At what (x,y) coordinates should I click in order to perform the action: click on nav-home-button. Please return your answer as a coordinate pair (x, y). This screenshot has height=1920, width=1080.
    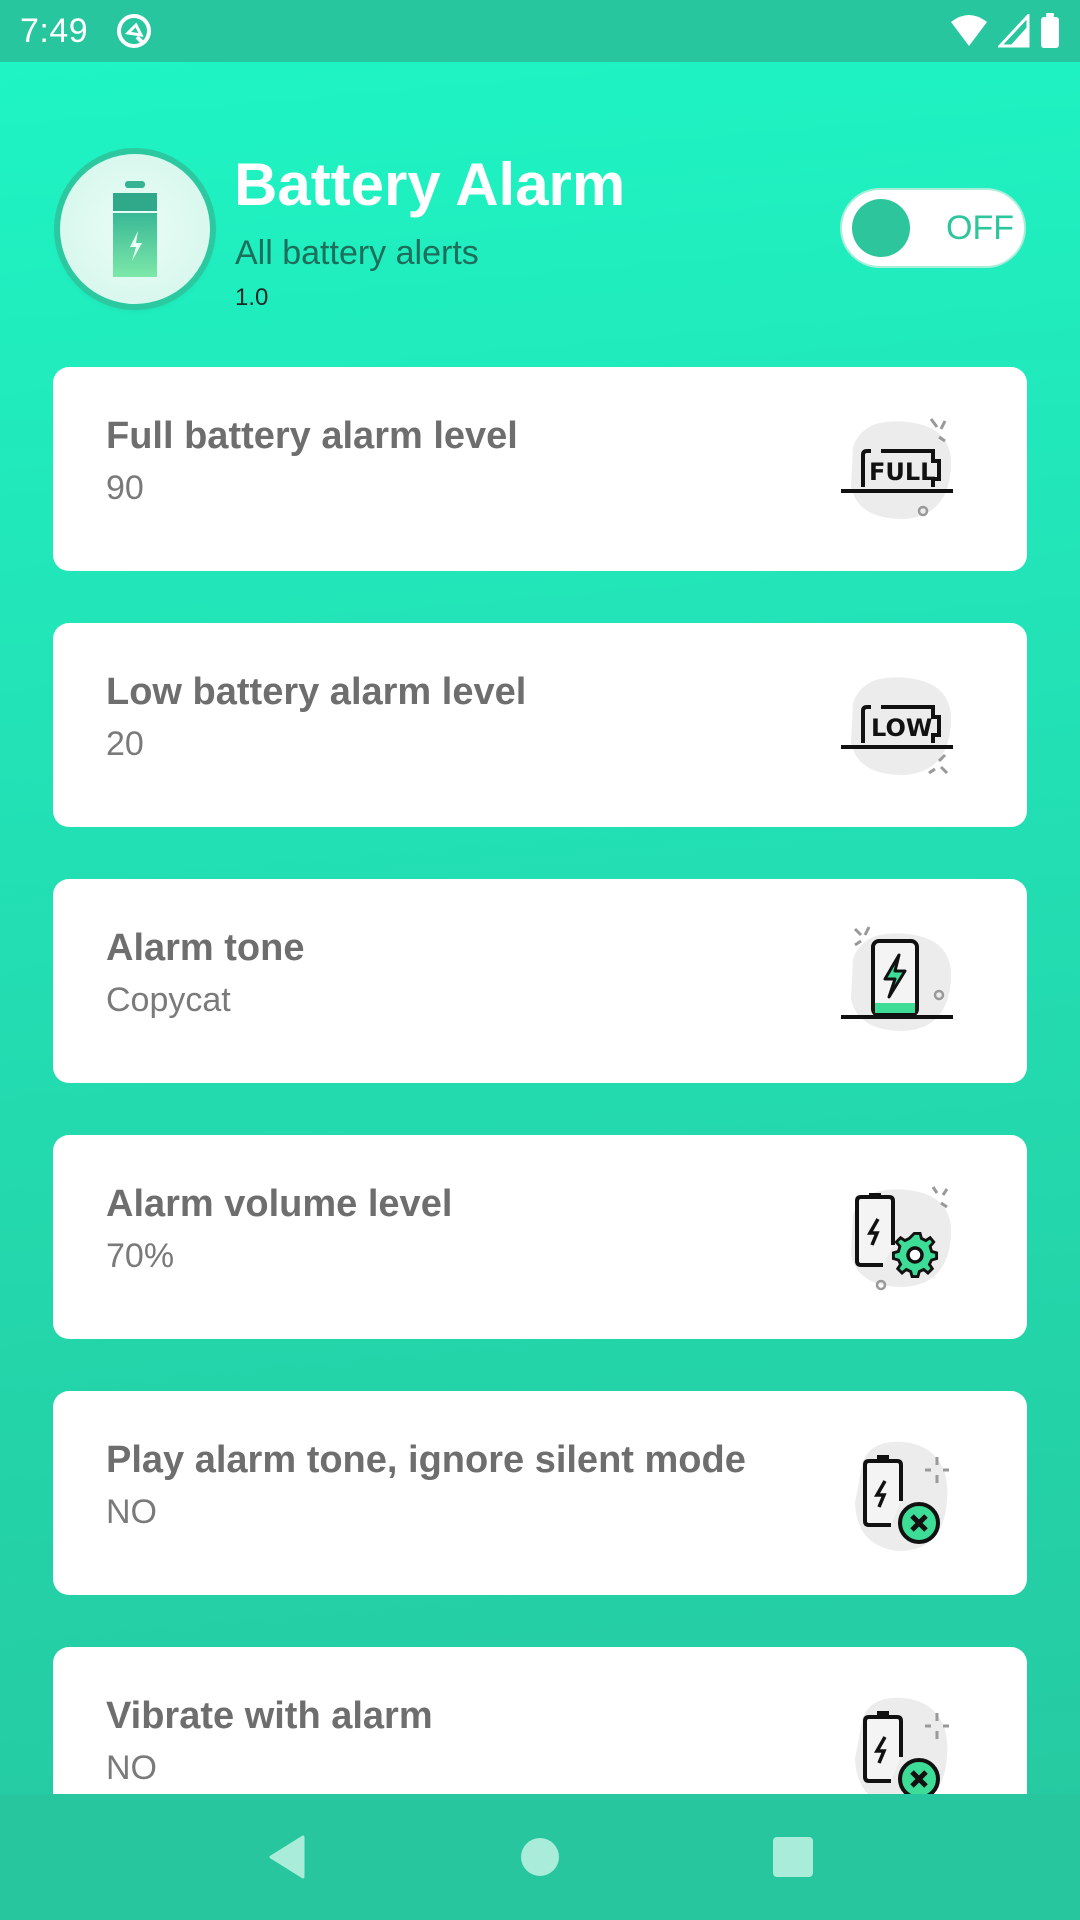
    Looking at the image, I should click on (540, 1857).